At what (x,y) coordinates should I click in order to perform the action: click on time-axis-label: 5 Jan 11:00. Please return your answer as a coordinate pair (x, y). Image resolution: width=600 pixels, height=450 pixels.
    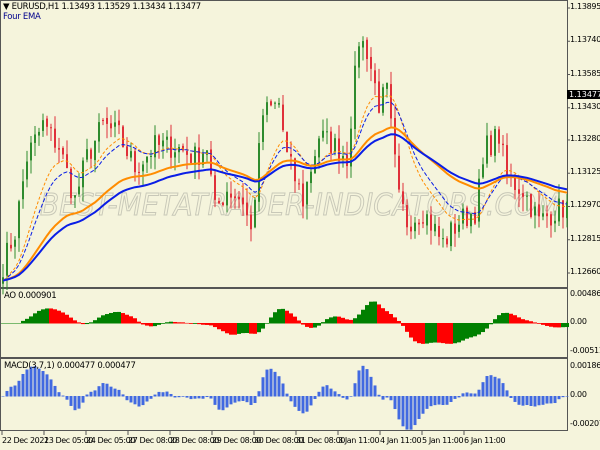
    Looking at the image, I should click on (443, 440).